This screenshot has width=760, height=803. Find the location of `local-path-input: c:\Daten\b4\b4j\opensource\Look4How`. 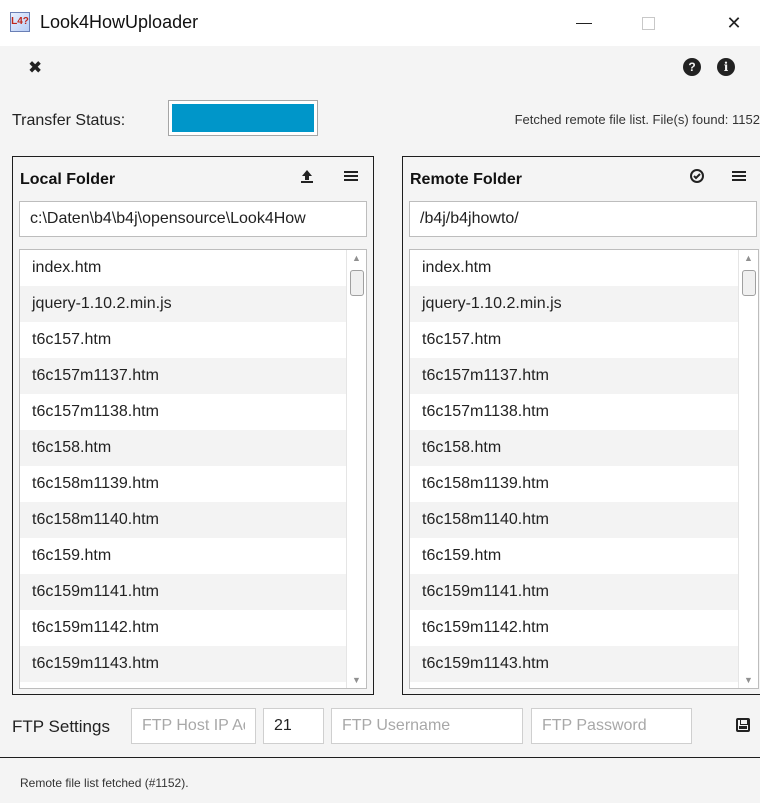

local-path-input: c:\Daten\b4\b4j\opensource\Look4How is located at coordinates (193, 219).